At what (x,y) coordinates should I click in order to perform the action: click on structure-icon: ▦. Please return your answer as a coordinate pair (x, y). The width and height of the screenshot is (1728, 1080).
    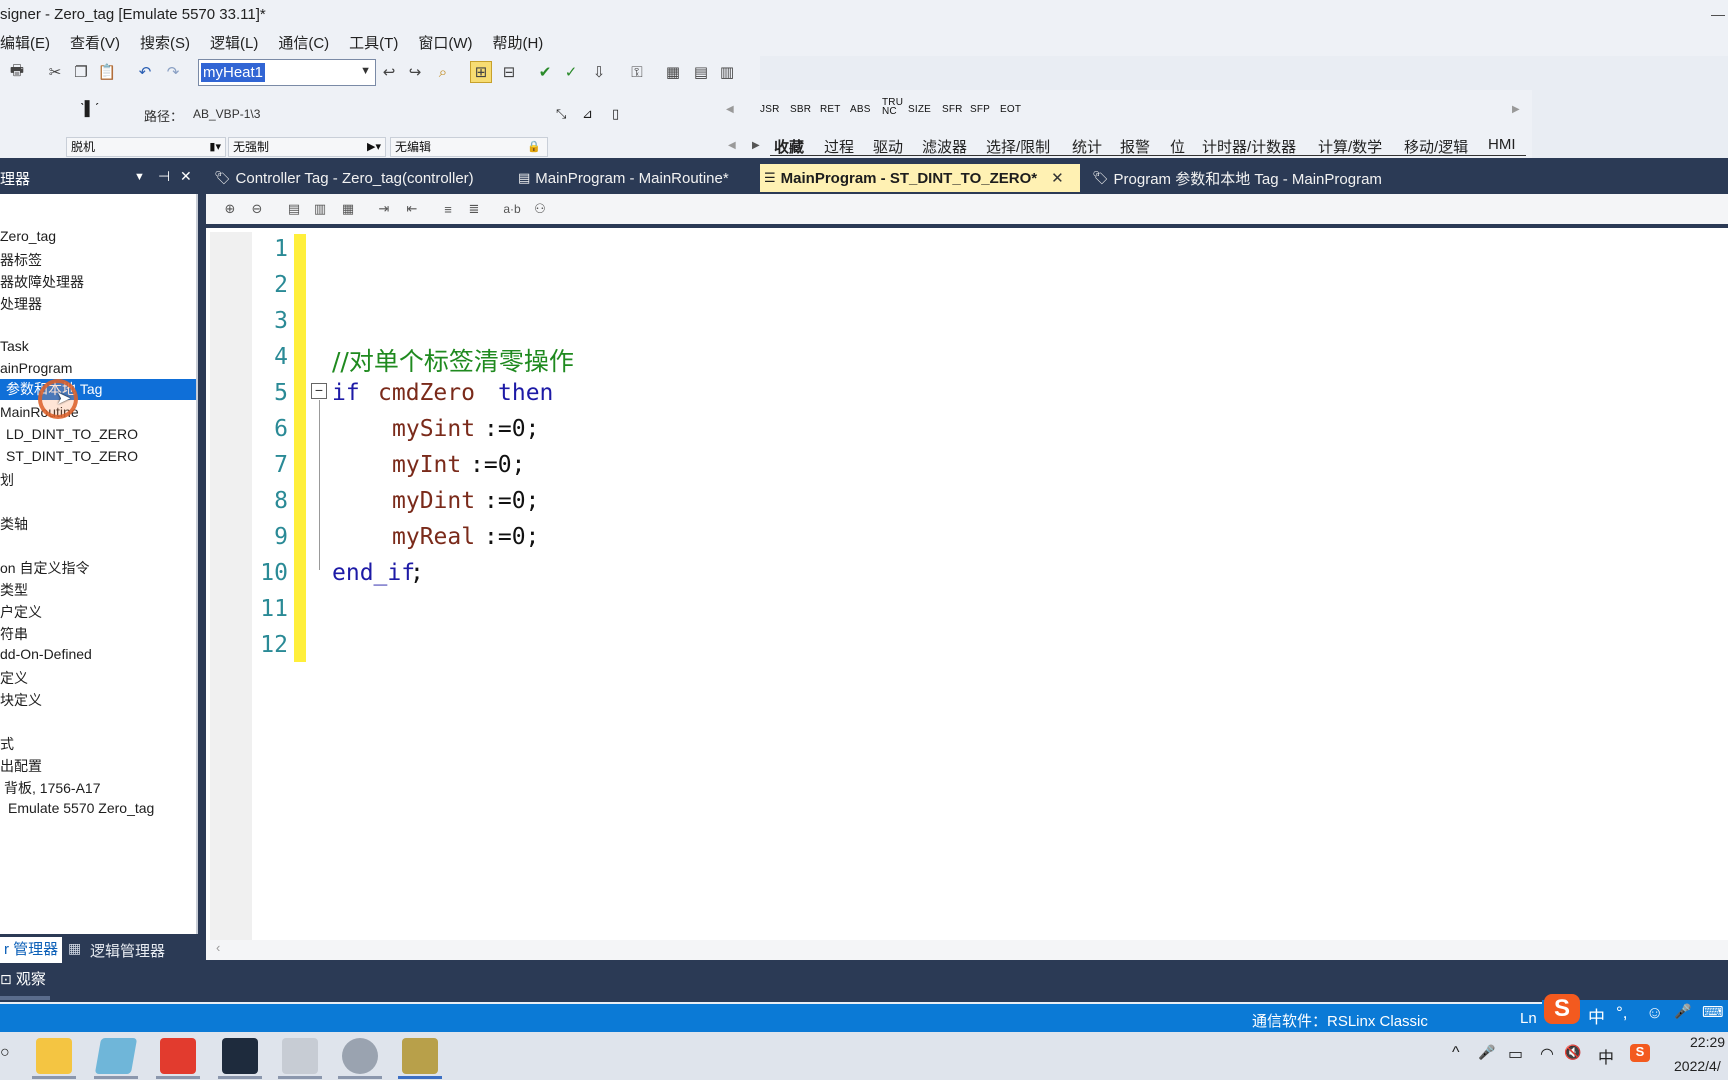
    Looking at the image, I should click on (348, 209).